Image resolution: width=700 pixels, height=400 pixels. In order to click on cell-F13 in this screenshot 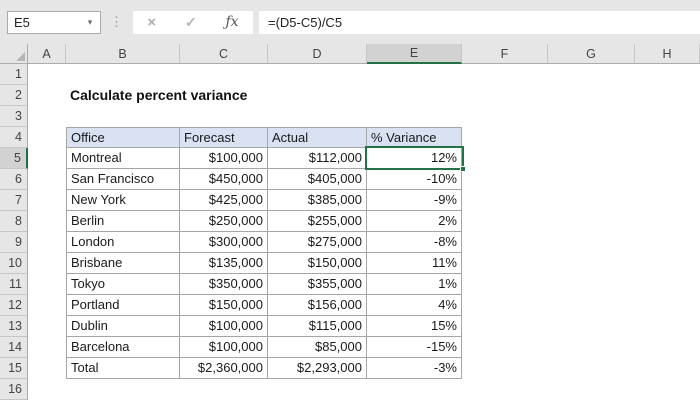, I will do `click(505, 326)`.